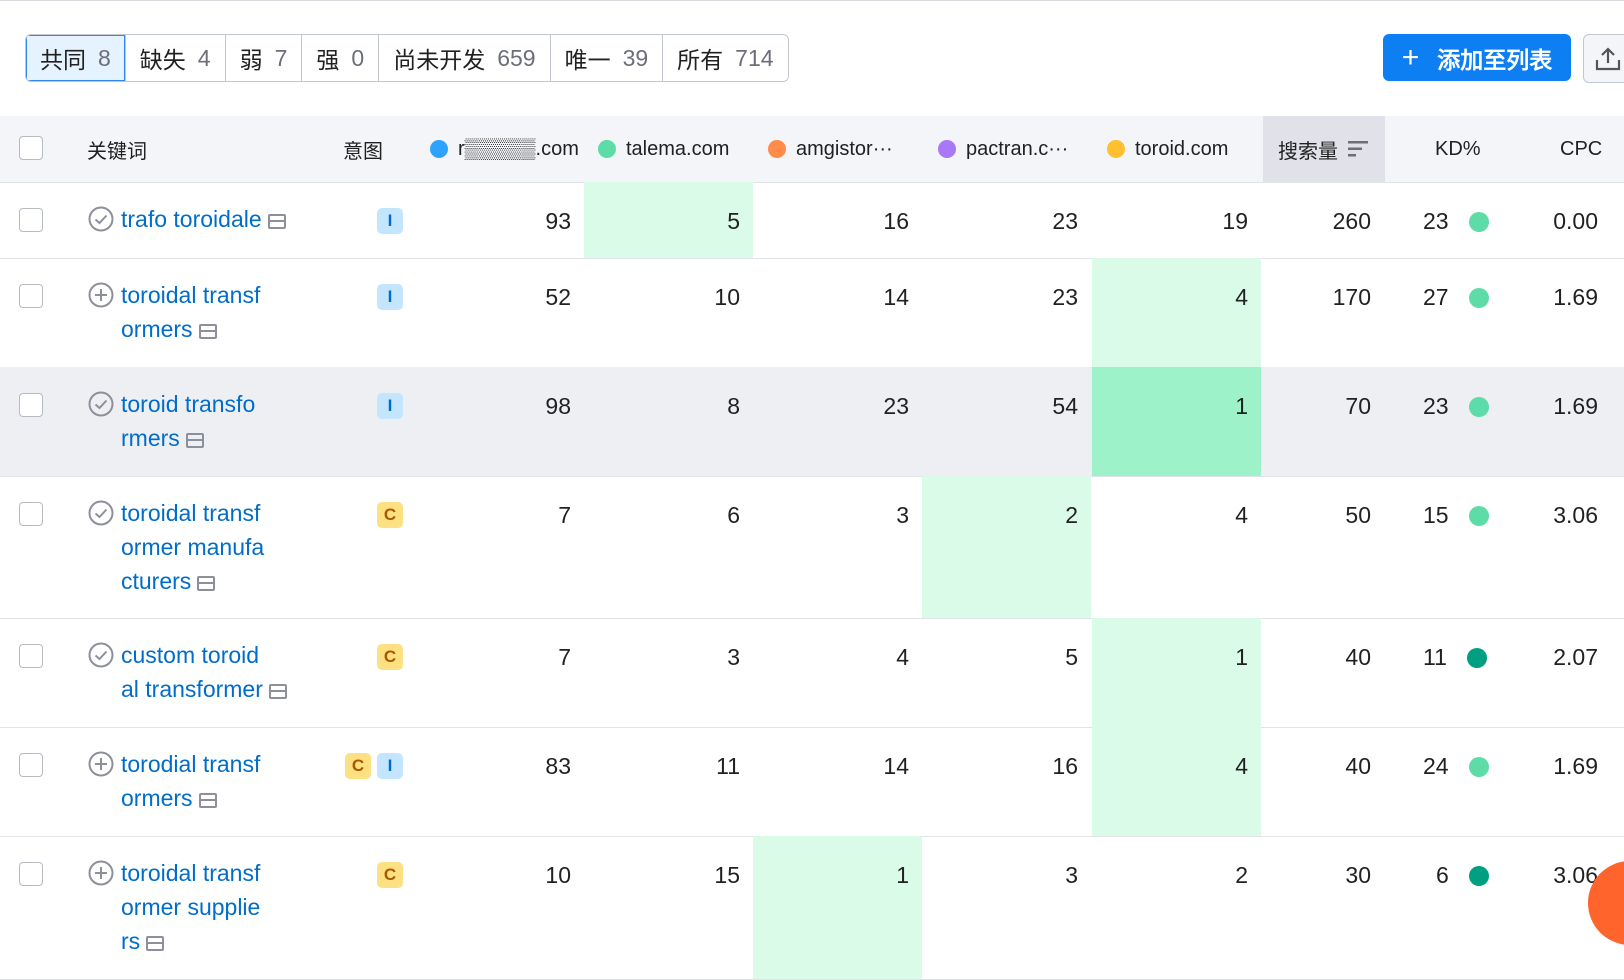 This screenshot has width=1624, height=980. I want to click on top-divider, so click(812, 0).